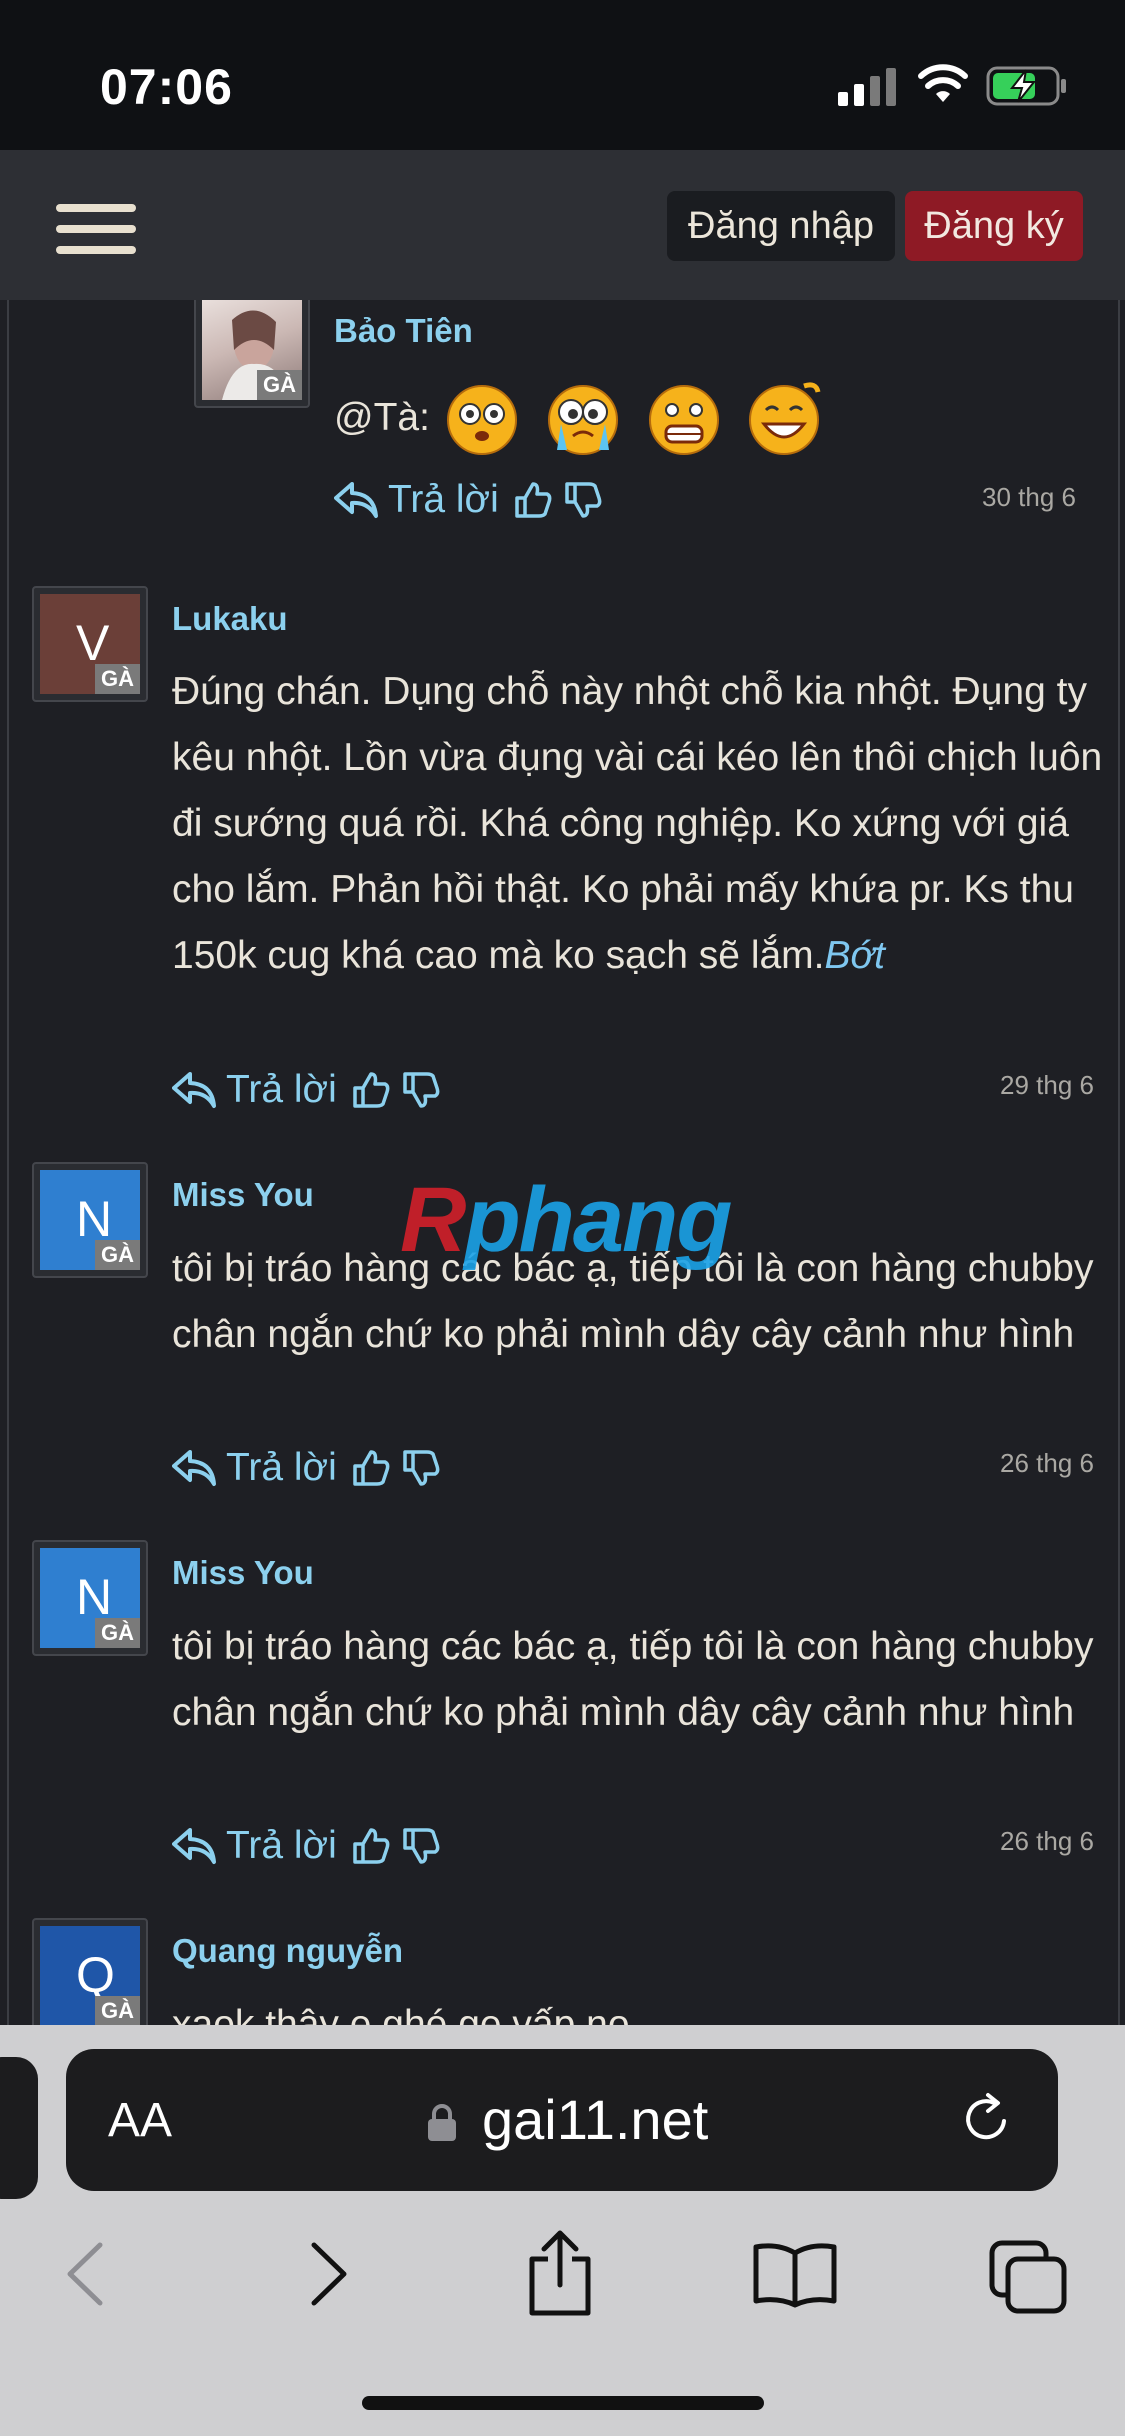 Image resolution: width=1125 pixels, height=2436 pixels. I want to click on watermark-logo: Rphang, so click(566, 1220).